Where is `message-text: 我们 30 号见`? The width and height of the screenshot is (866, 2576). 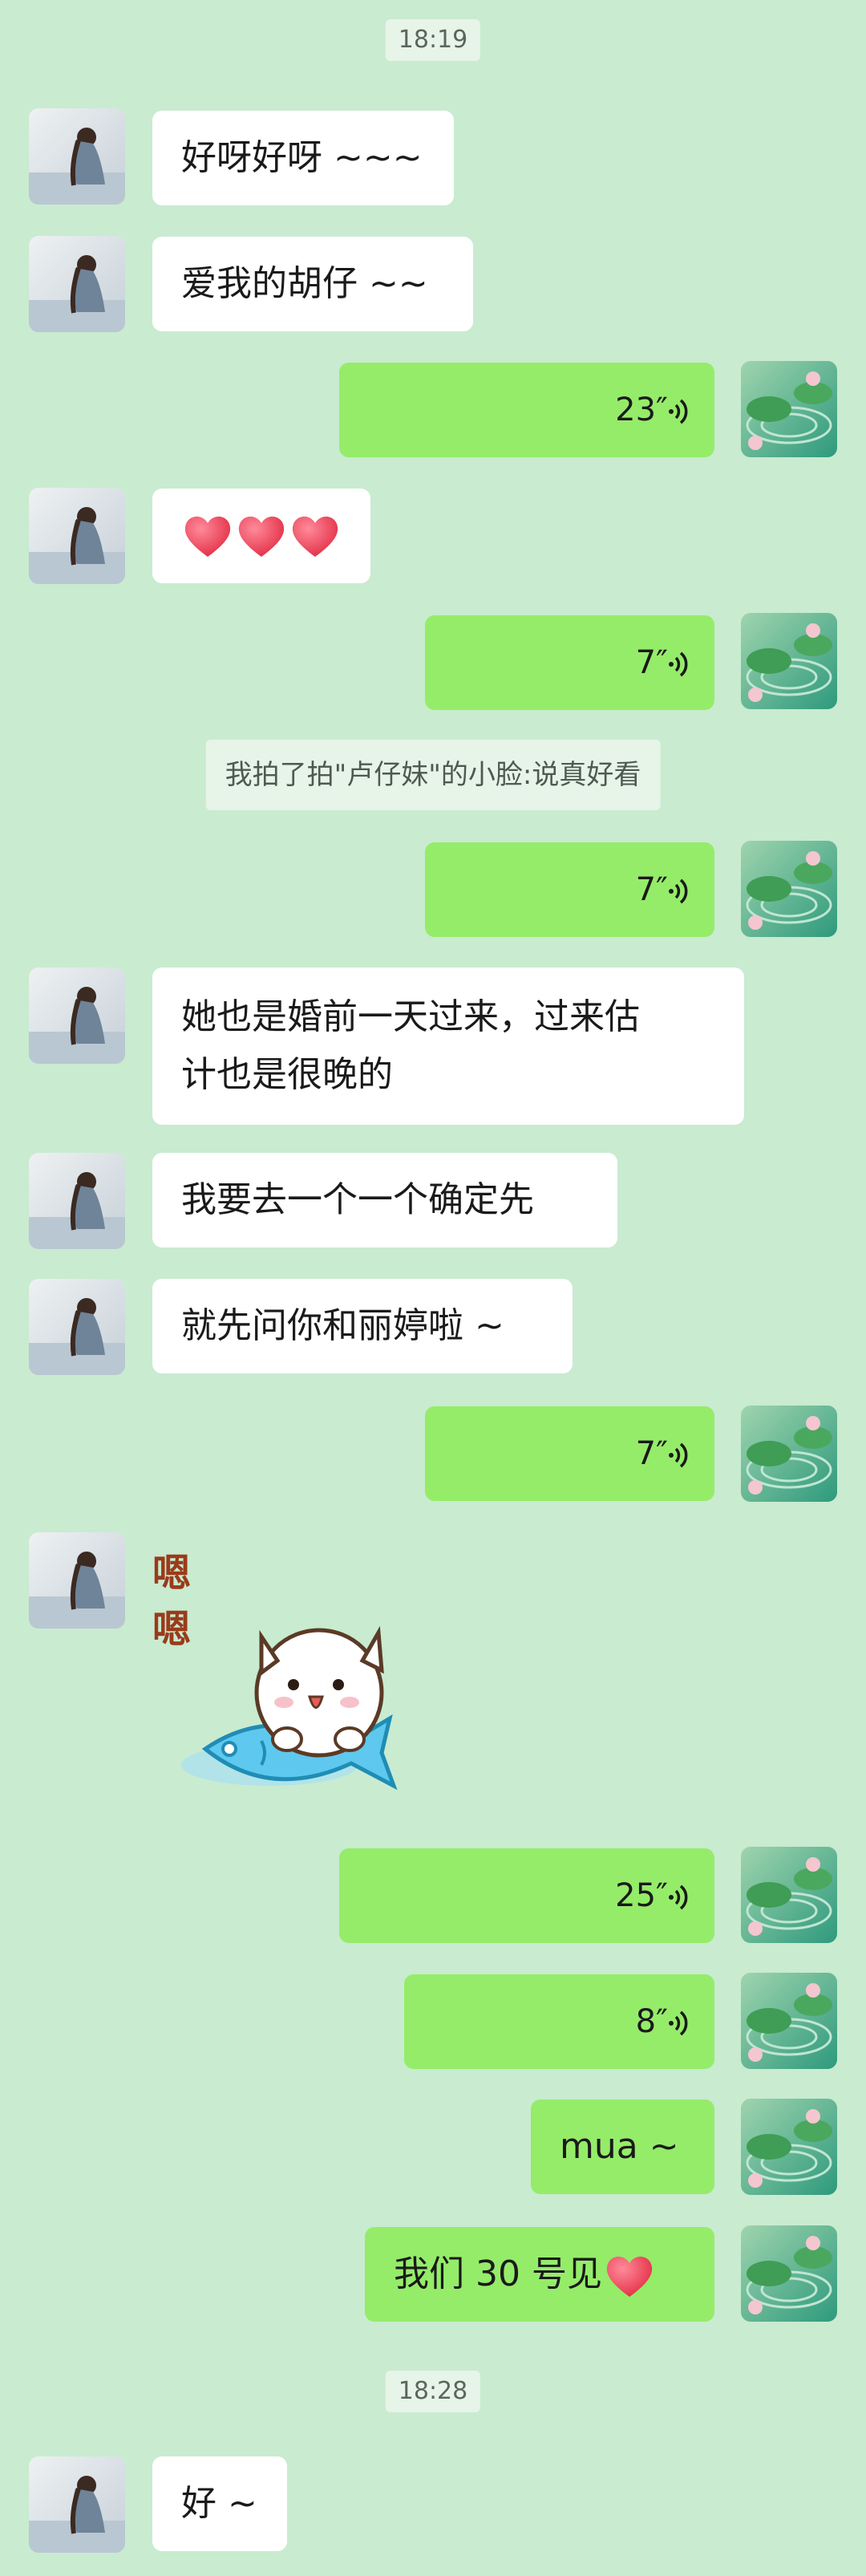 message-text: 我们 30 号见 is located at coordinates (498, 2273).